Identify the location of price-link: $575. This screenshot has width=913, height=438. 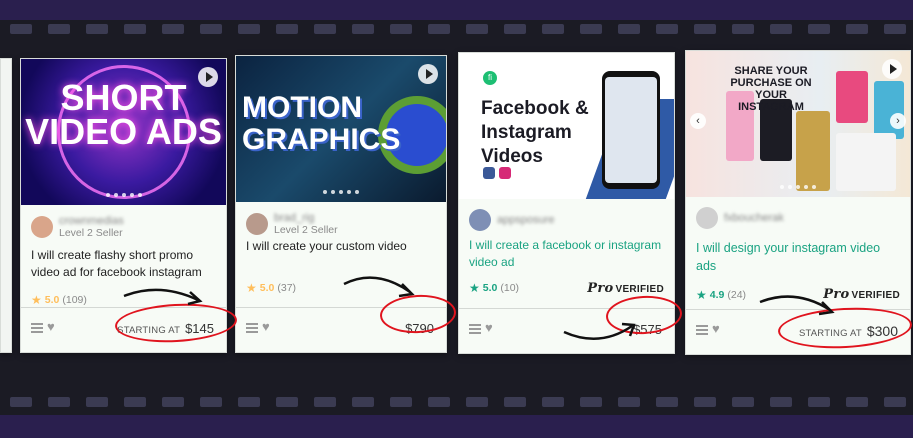
(647, 329).